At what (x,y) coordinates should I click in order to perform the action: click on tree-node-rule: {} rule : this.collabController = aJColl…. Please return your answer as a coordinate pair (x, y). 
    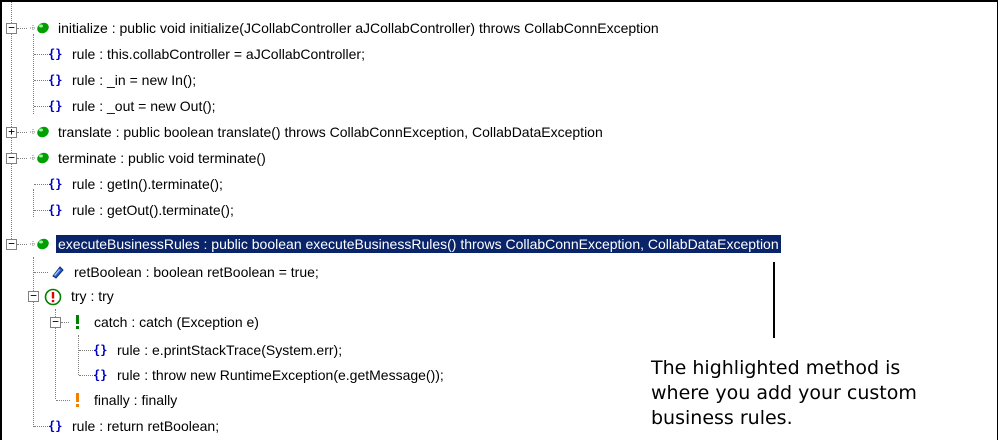
    Looking at the image, I should click on (207, 54).